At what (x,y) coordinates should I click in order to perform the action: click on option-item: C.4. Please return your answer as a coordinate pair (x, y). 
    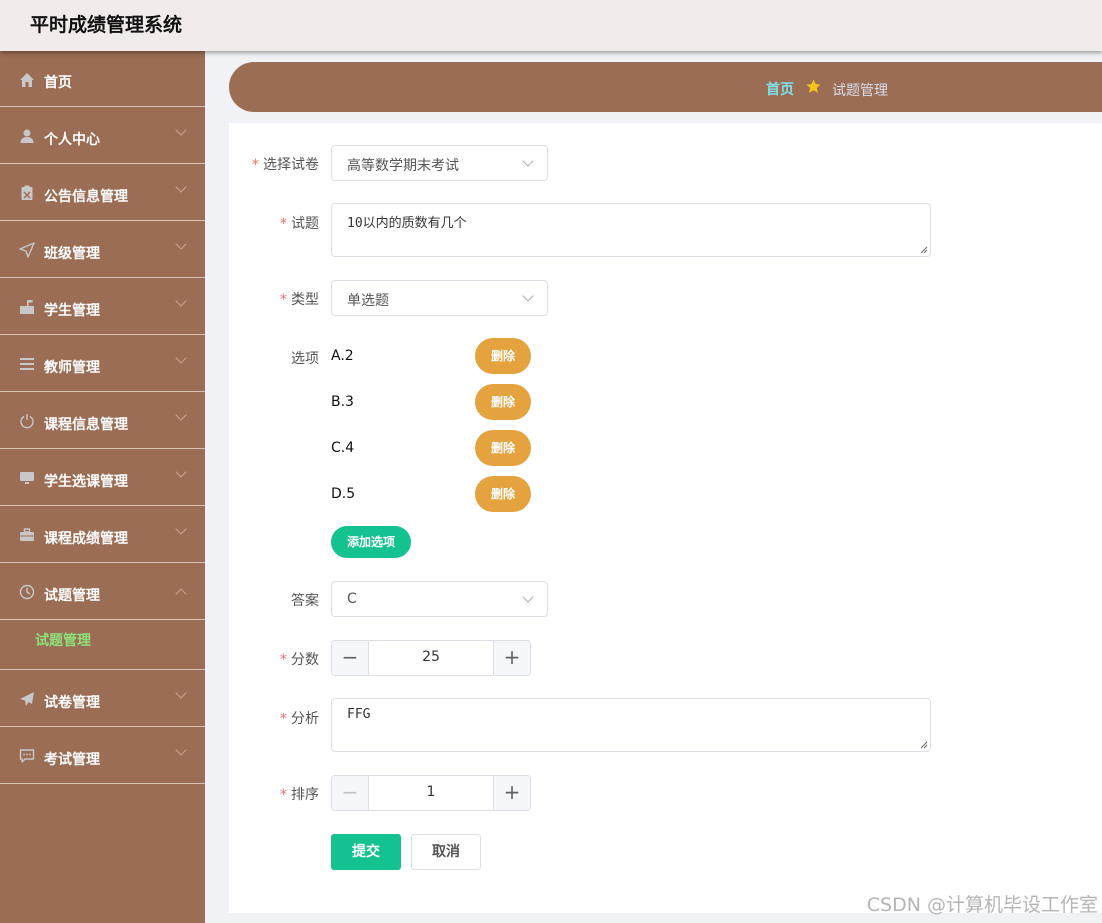
    Looking at the image, I should click on (343, 448).